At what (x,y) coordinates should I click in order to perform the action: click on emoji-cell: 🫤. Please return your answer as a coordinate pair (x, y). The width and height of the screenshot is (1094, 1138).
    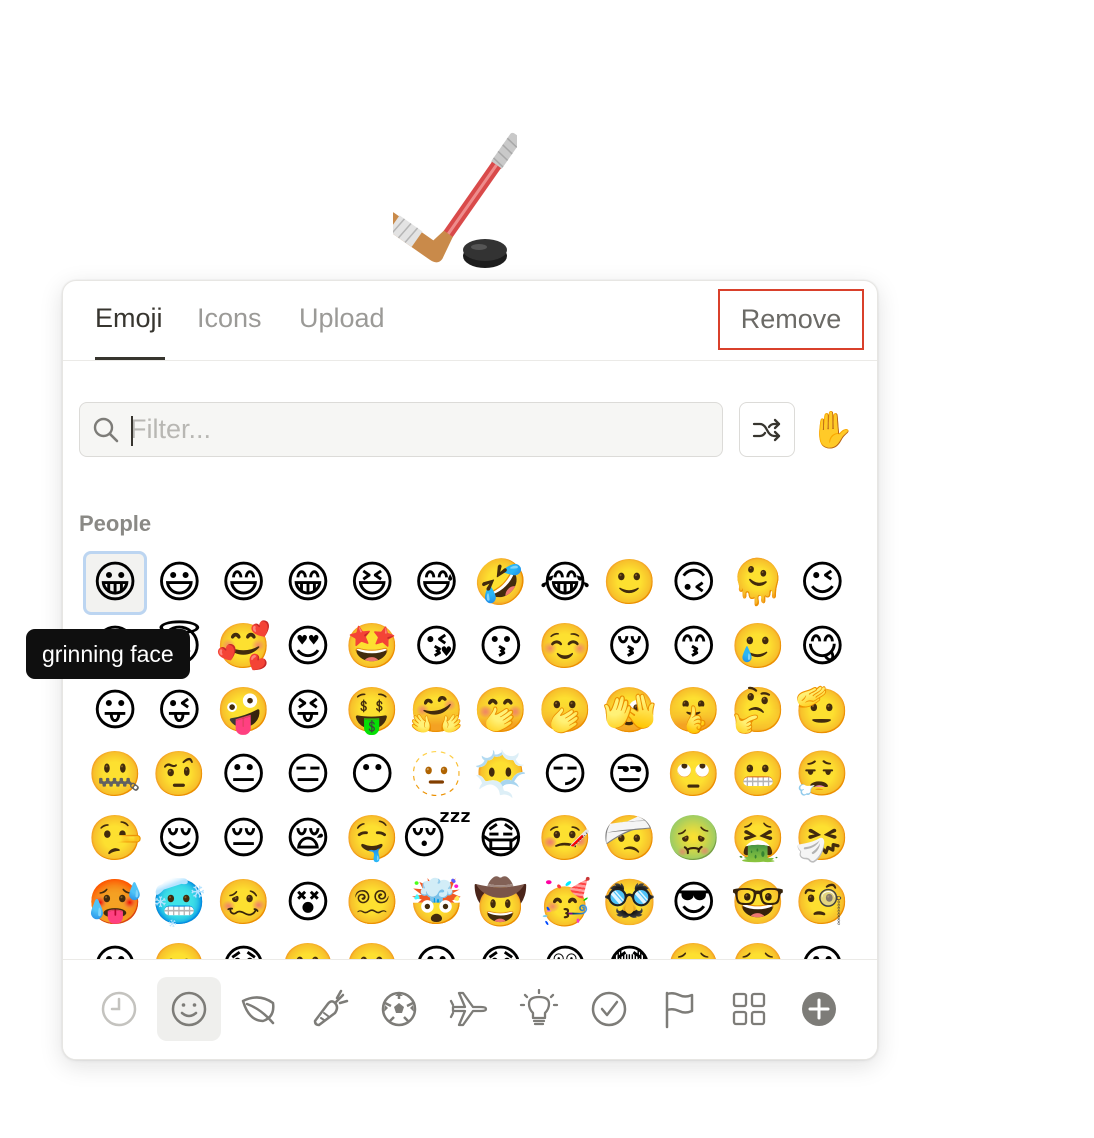
    Looking at the image, I should click on (179, 947).